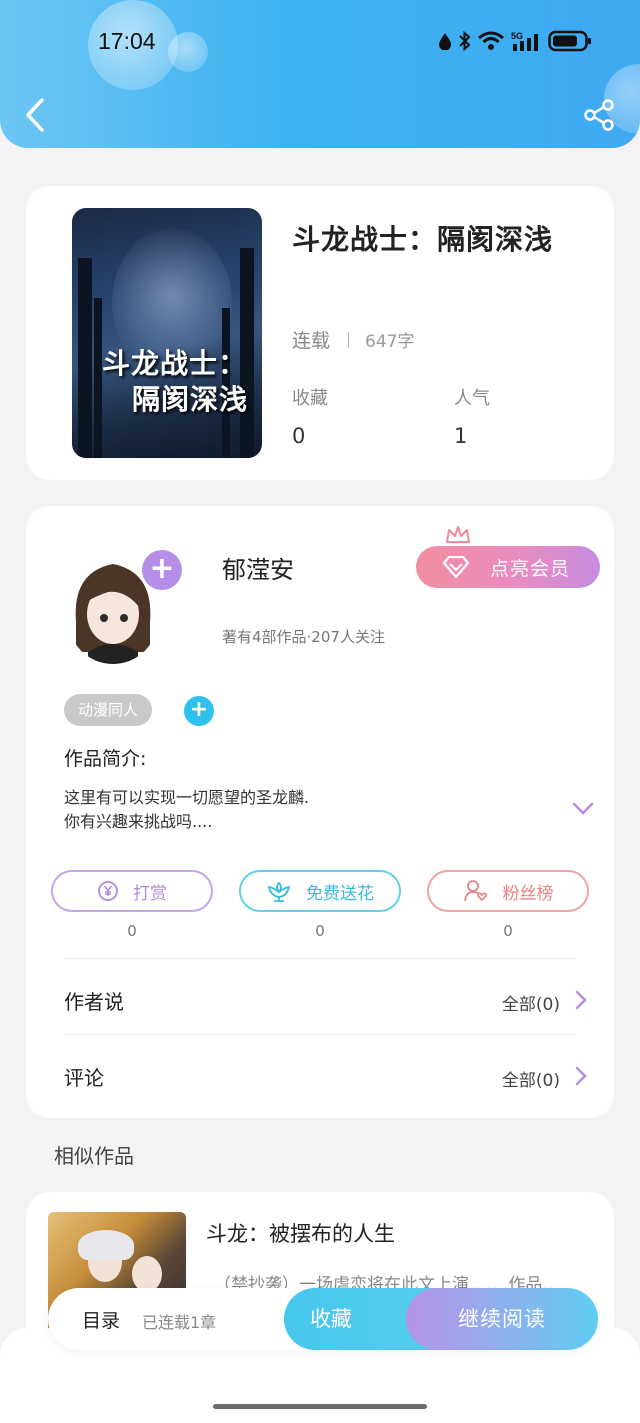 The height and width of the screenshot is (1423, 640). Describe the element at coordinates (458, 534) in the screenshot. I see `crown-icon` at that location.